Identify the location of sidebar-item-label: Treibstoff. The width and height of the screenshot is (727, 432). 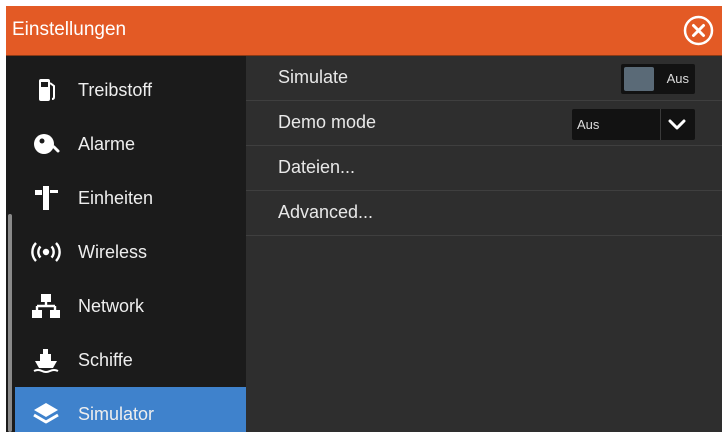
(115, 90).